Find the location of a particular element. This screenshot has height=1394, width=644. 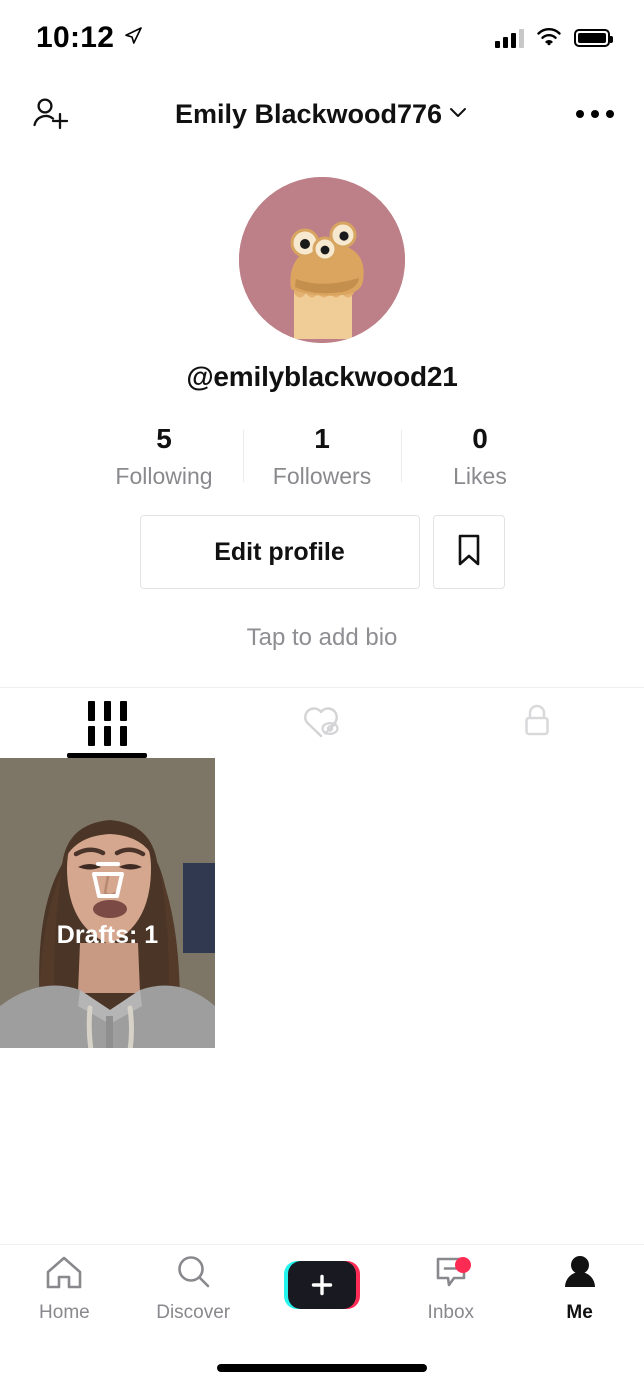

profile-actions: Edit profile is located at coordinates (322, 552).